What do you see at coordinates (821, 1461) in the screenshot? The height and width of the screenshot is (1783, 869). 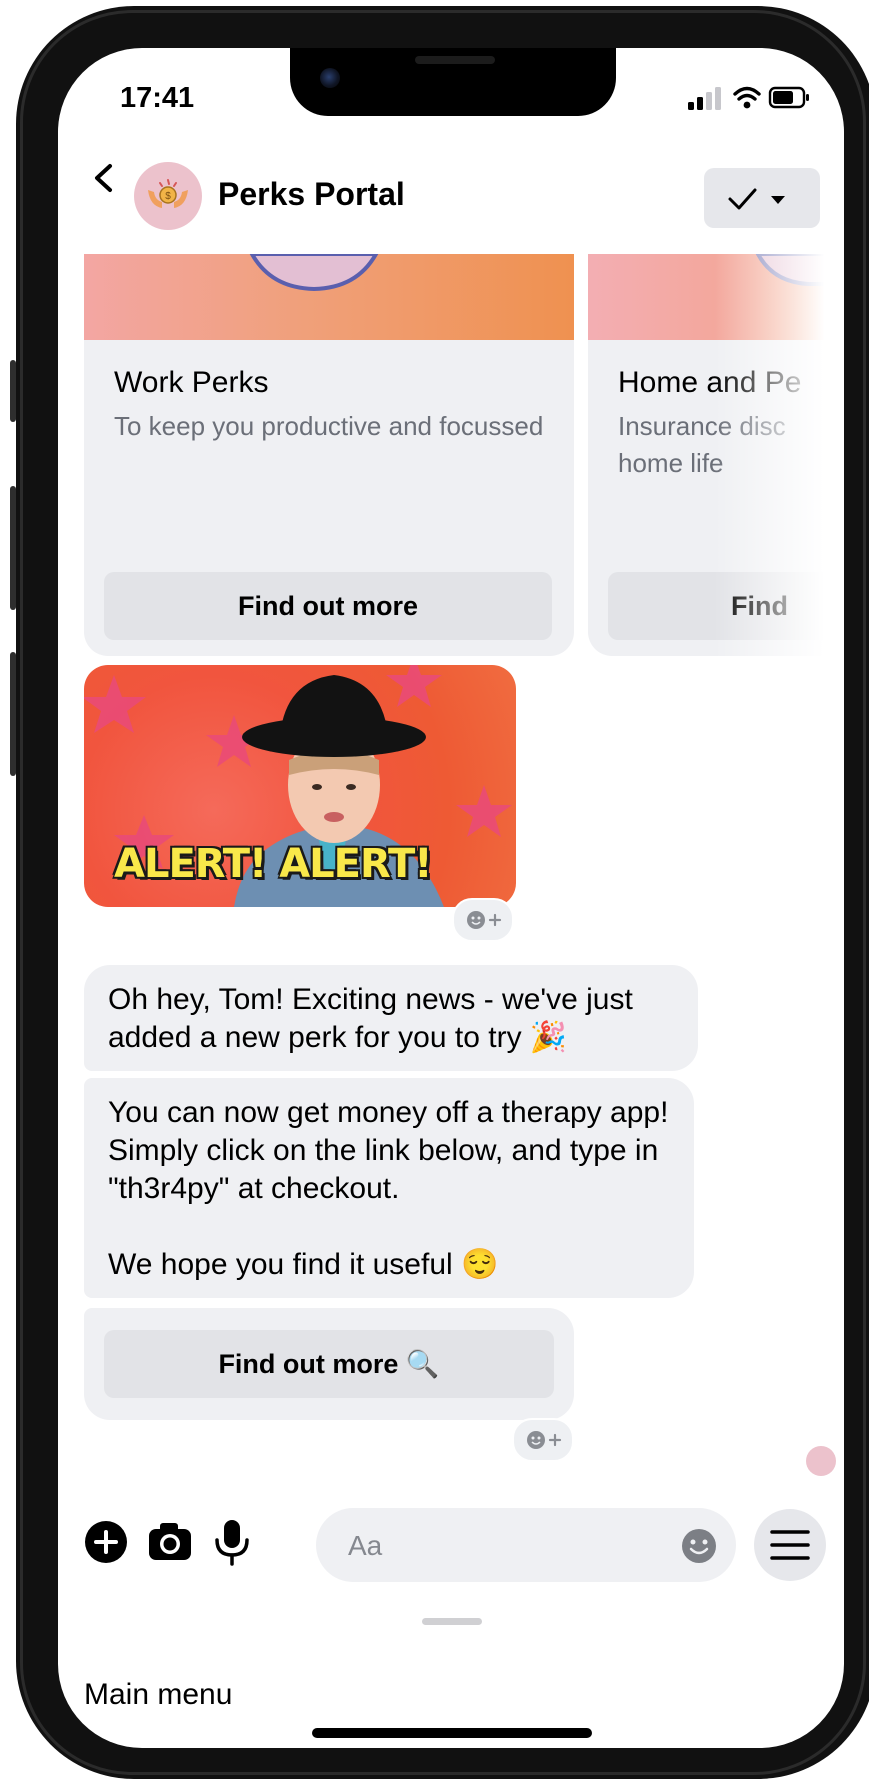 I see `seen-avatar` at bounding box center [821, 1461].